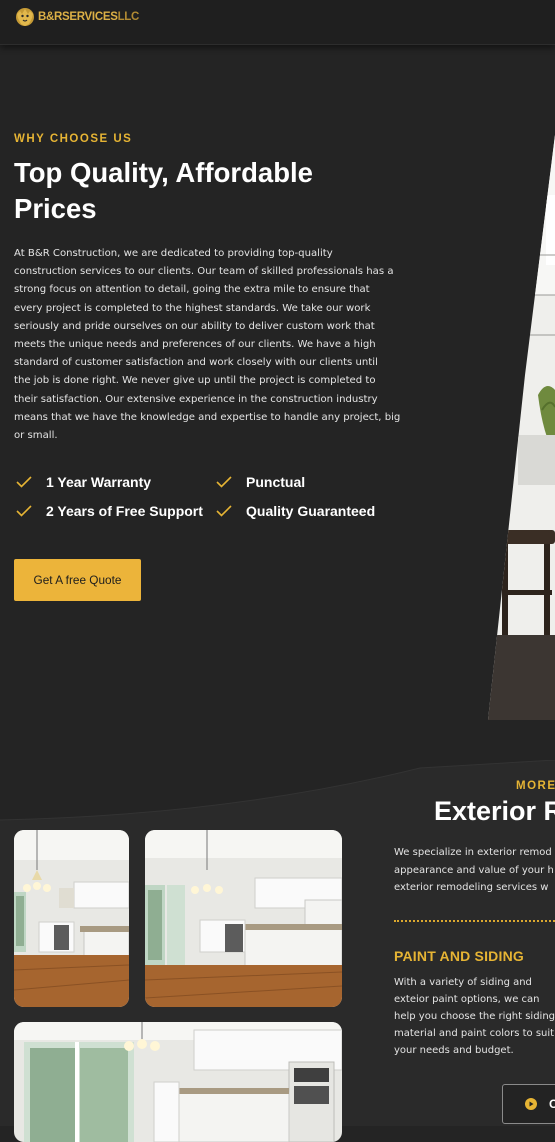  What do you see at coordinates (99, 482) in the screenshot?
I see `feature-label: 1 Year Warranty` at bounding box center [99, 482].